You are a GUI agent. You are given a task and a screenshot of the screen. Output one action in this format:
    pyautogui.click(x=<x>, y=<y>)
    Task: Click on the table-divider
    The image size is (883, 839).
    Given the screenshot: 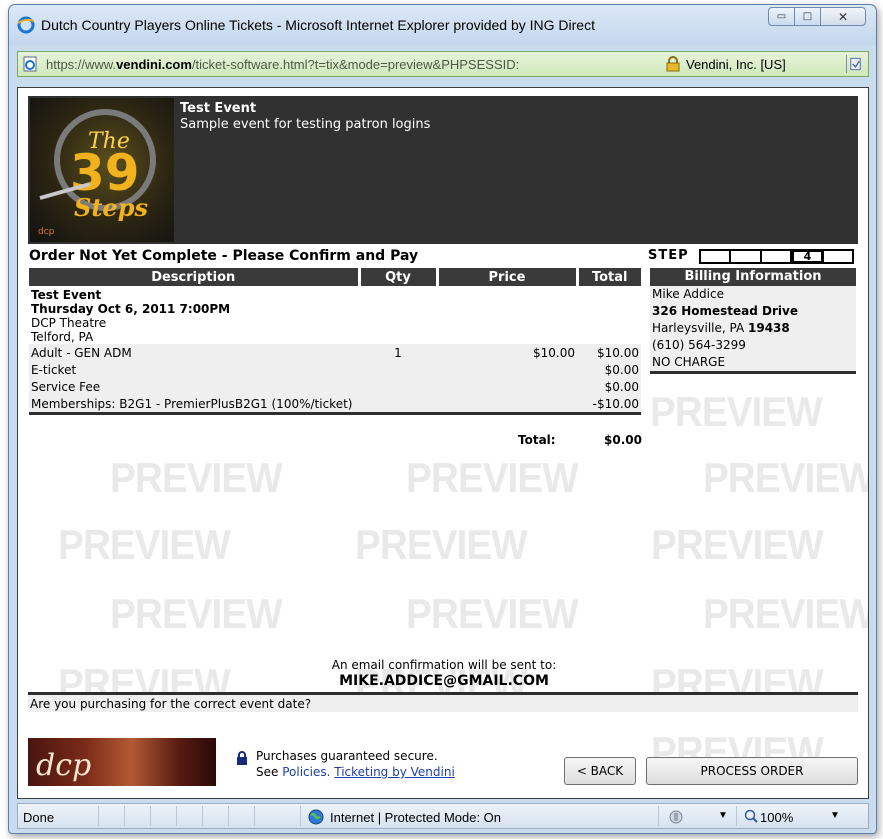 What is the action you would take?
    pyautogui.click(x=335, y=413)
    